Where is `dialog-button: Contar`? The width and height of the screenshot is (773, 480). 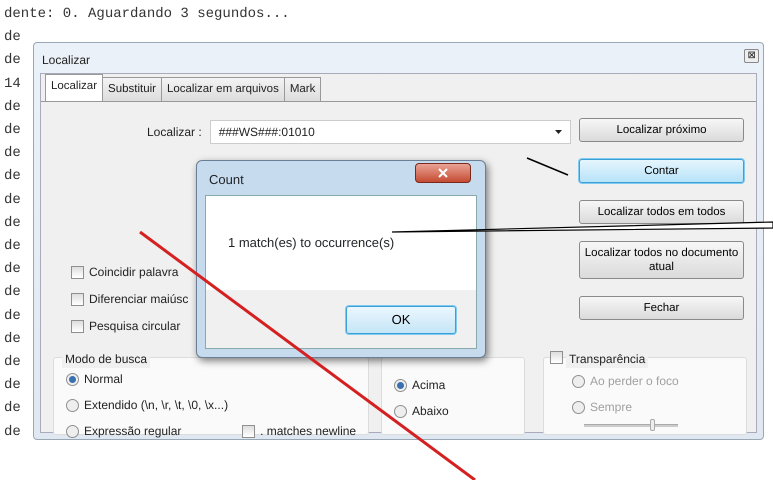 dialog-button: Contar is located at coordinates (661, 171).